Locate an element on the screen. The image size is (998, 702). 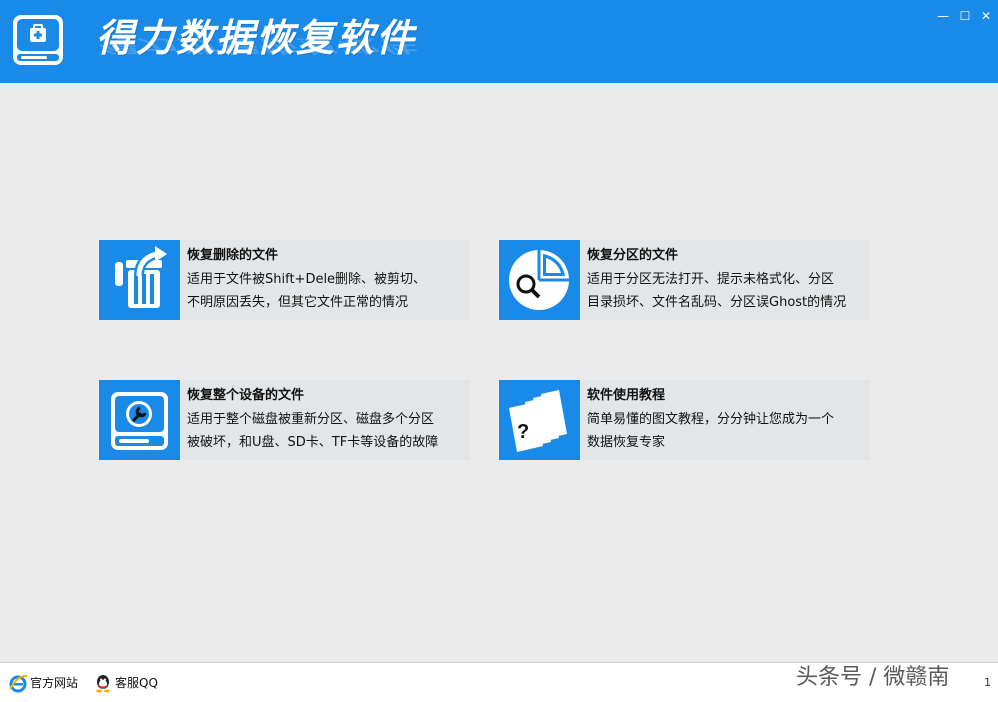
ie-browser-icon is located at coordinates (18, 683).